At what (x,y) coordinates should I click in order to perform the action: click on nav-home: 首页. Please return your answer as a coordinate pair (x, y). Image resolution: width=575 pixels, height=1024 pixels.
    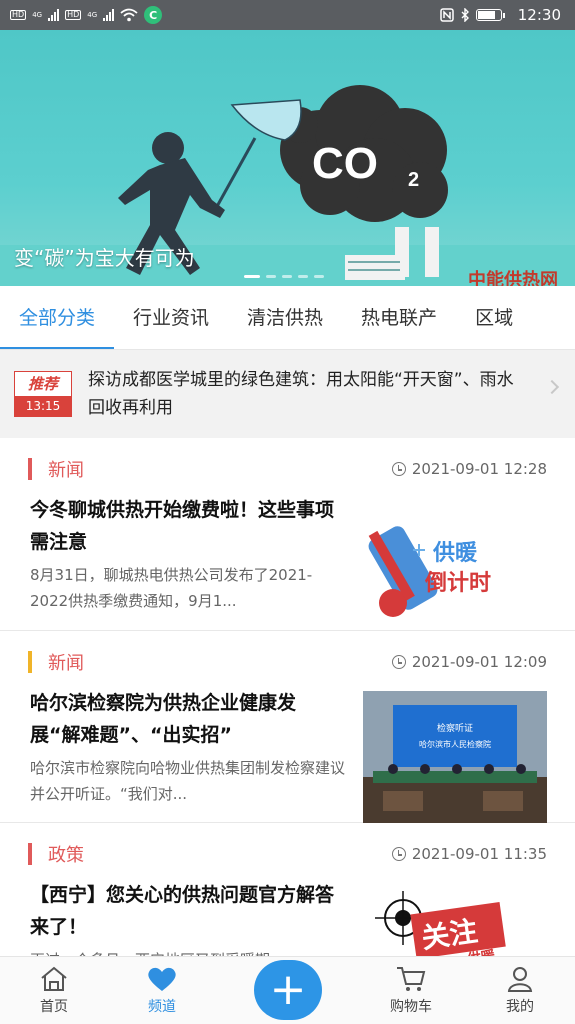
    Looking at the image, I should click on (54, 990).